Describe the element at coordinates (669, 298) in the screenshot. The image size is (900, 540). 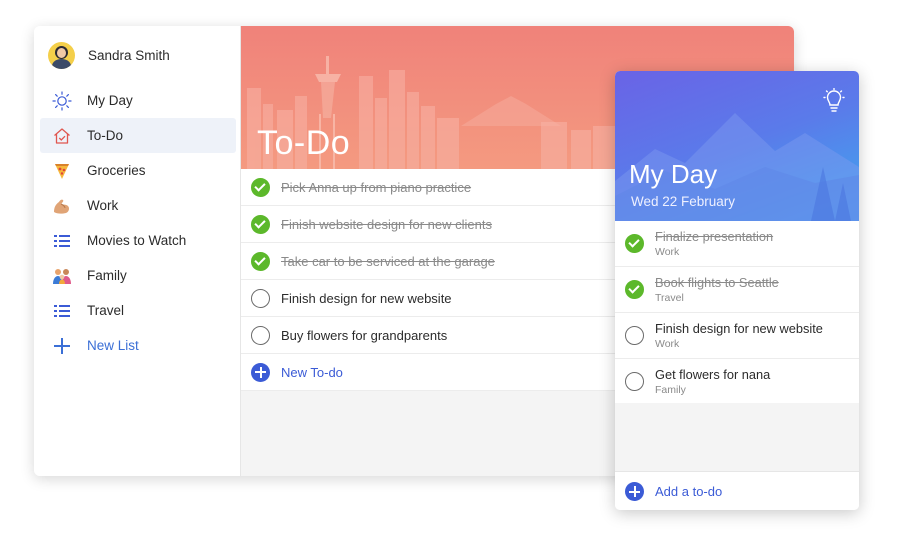
I see `task-list-name: Travel` at that location.